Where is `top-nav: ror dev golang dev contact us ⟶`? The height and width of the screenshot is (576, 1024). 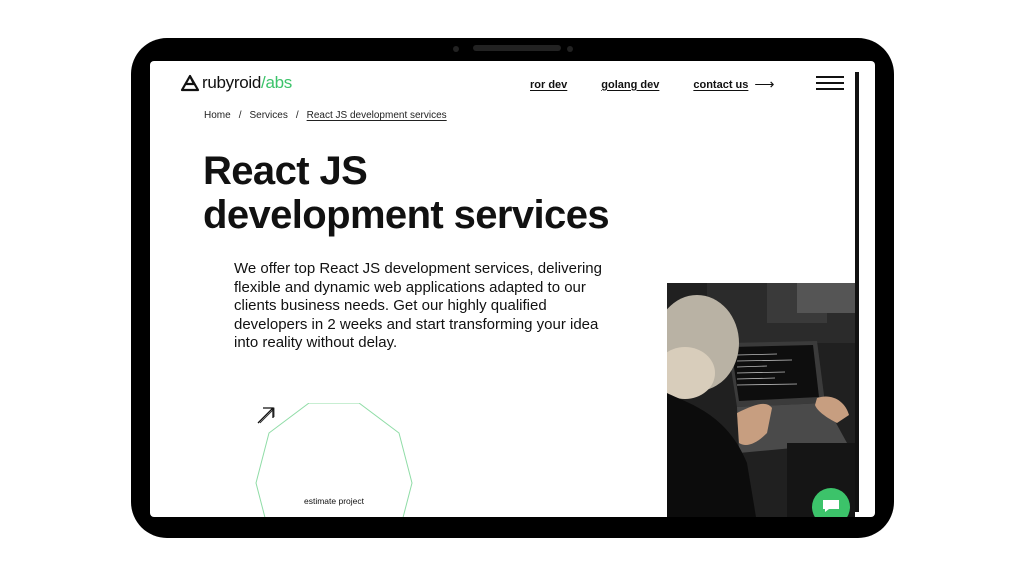
top-nav: ror dev golang dev contact us ⟶ is located at coordinates (652, 84).